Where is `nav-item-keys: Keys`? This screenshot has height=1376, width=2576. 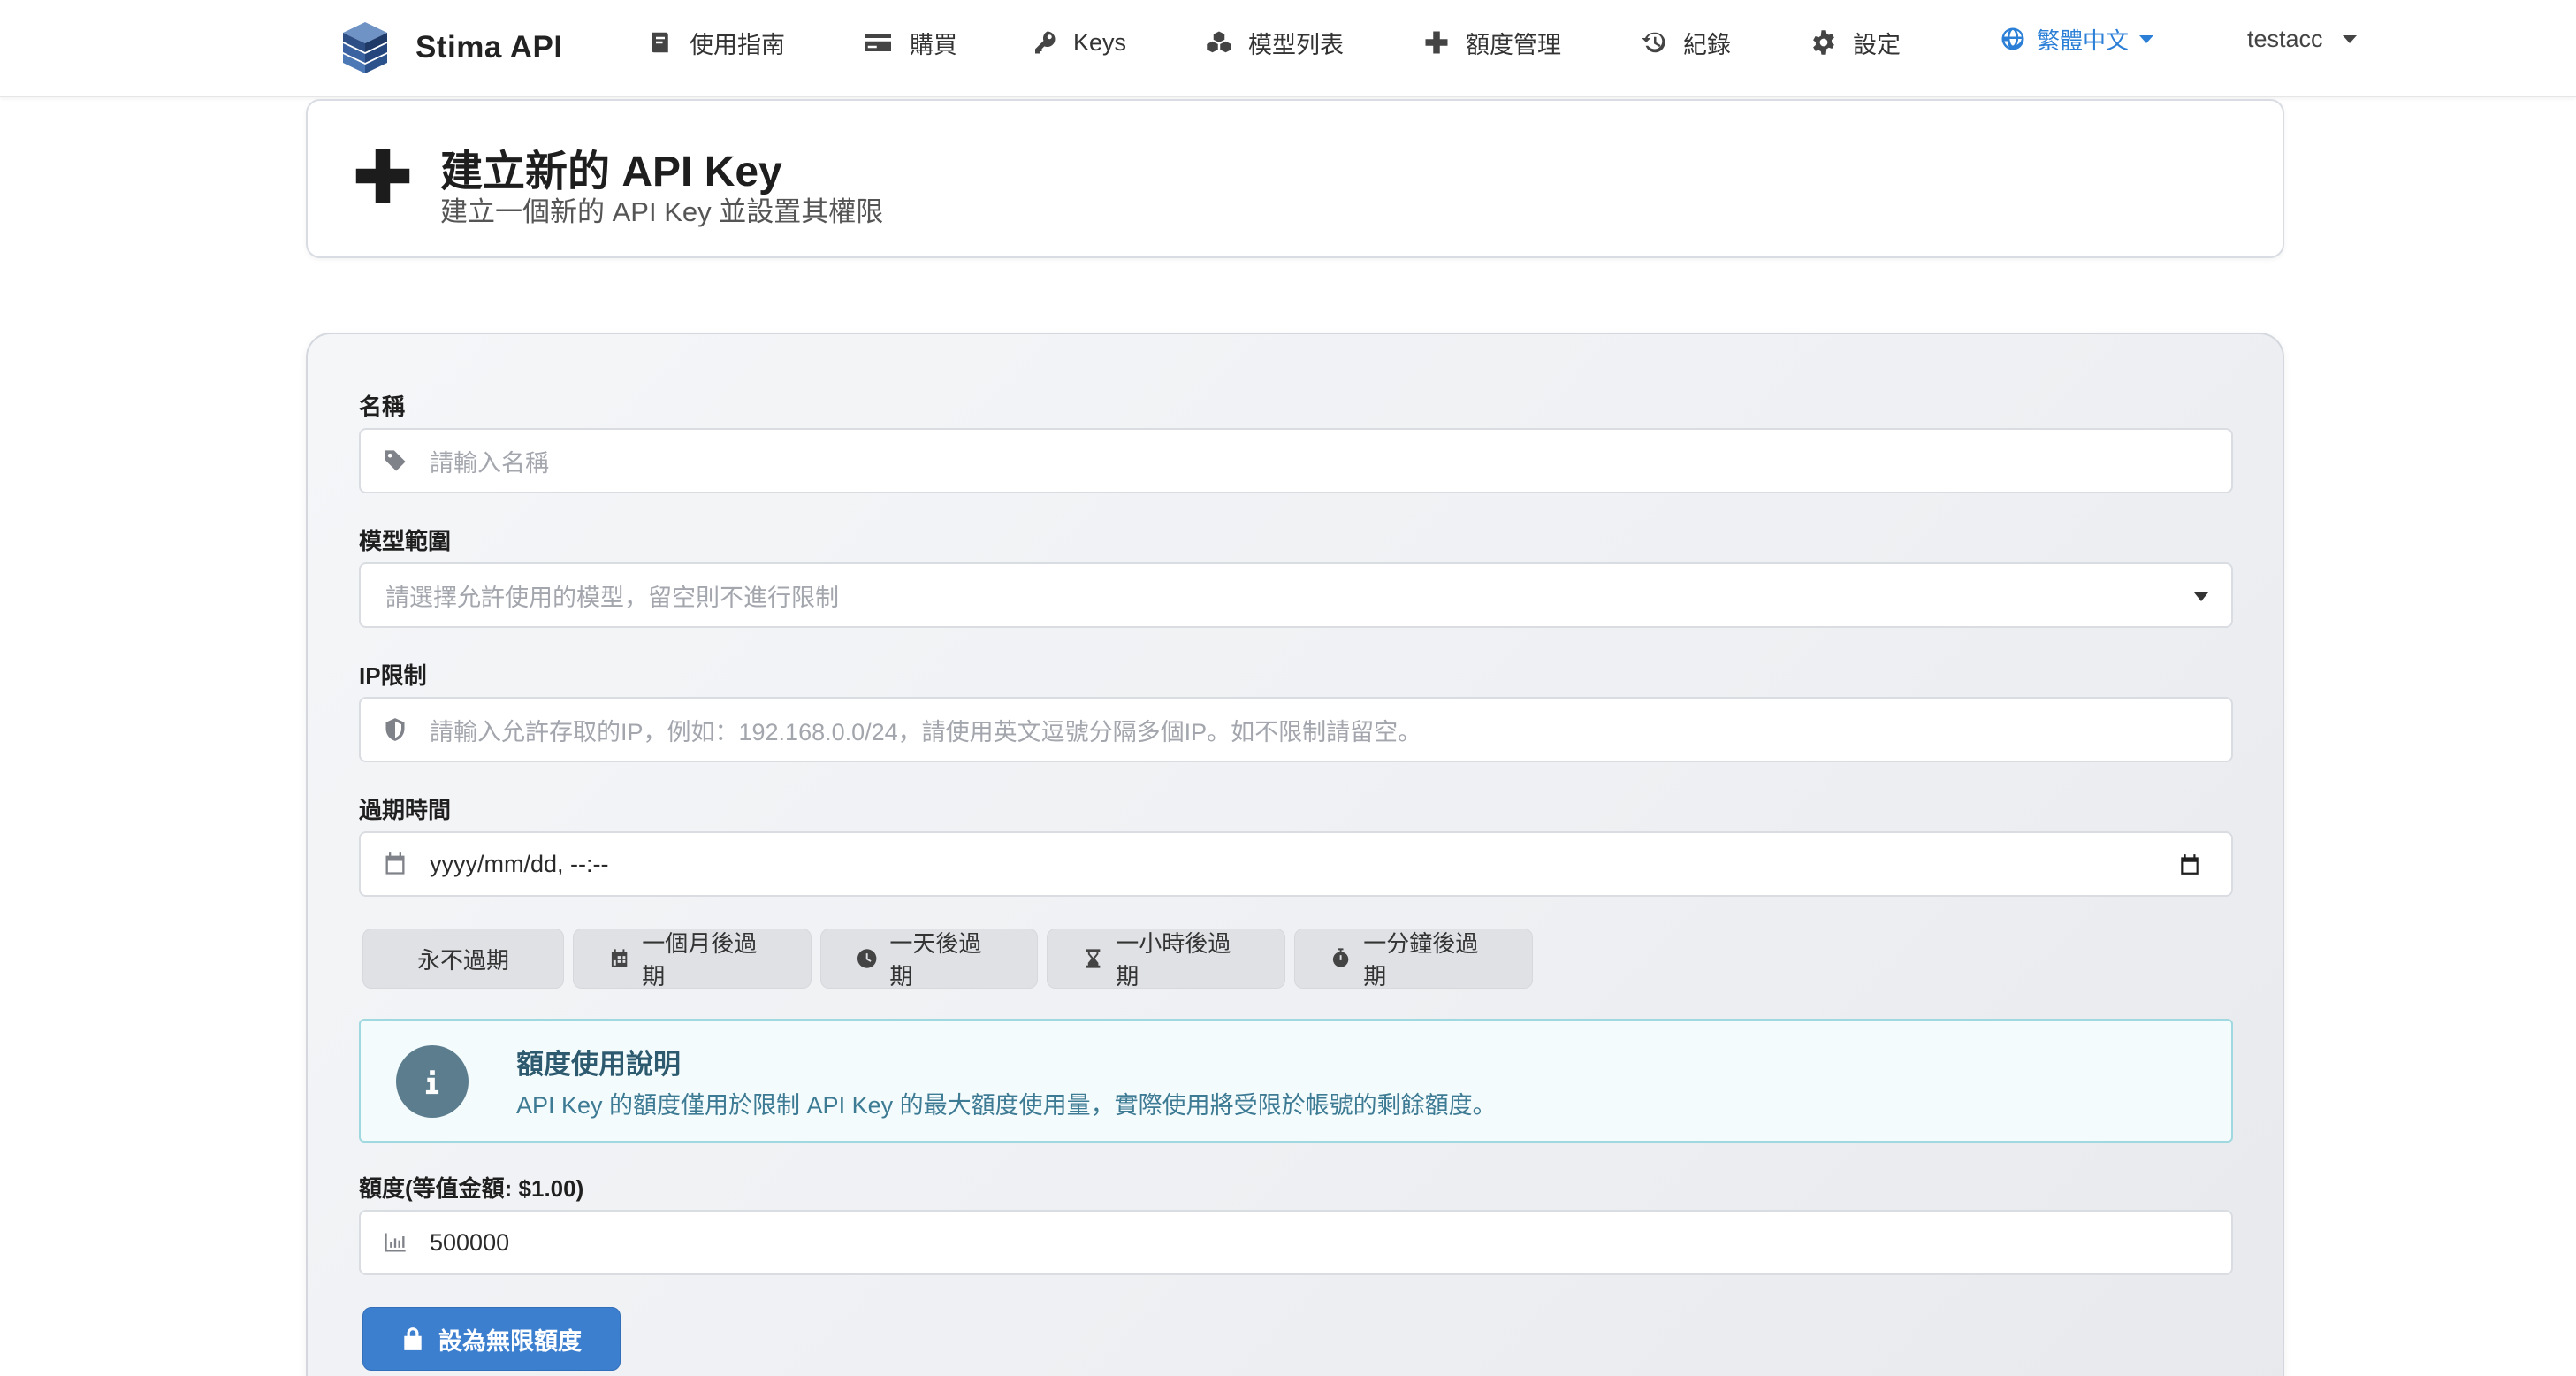
nav-item-keys: Keys is located at coordinates (1078, 42).